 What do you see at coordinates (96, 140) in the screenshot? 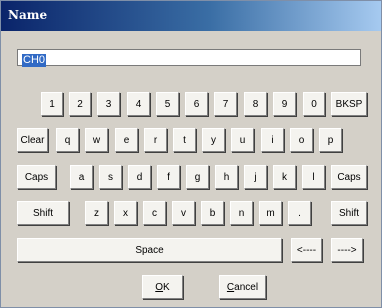
I see `key-w: w` at bounding box center [96, 140].